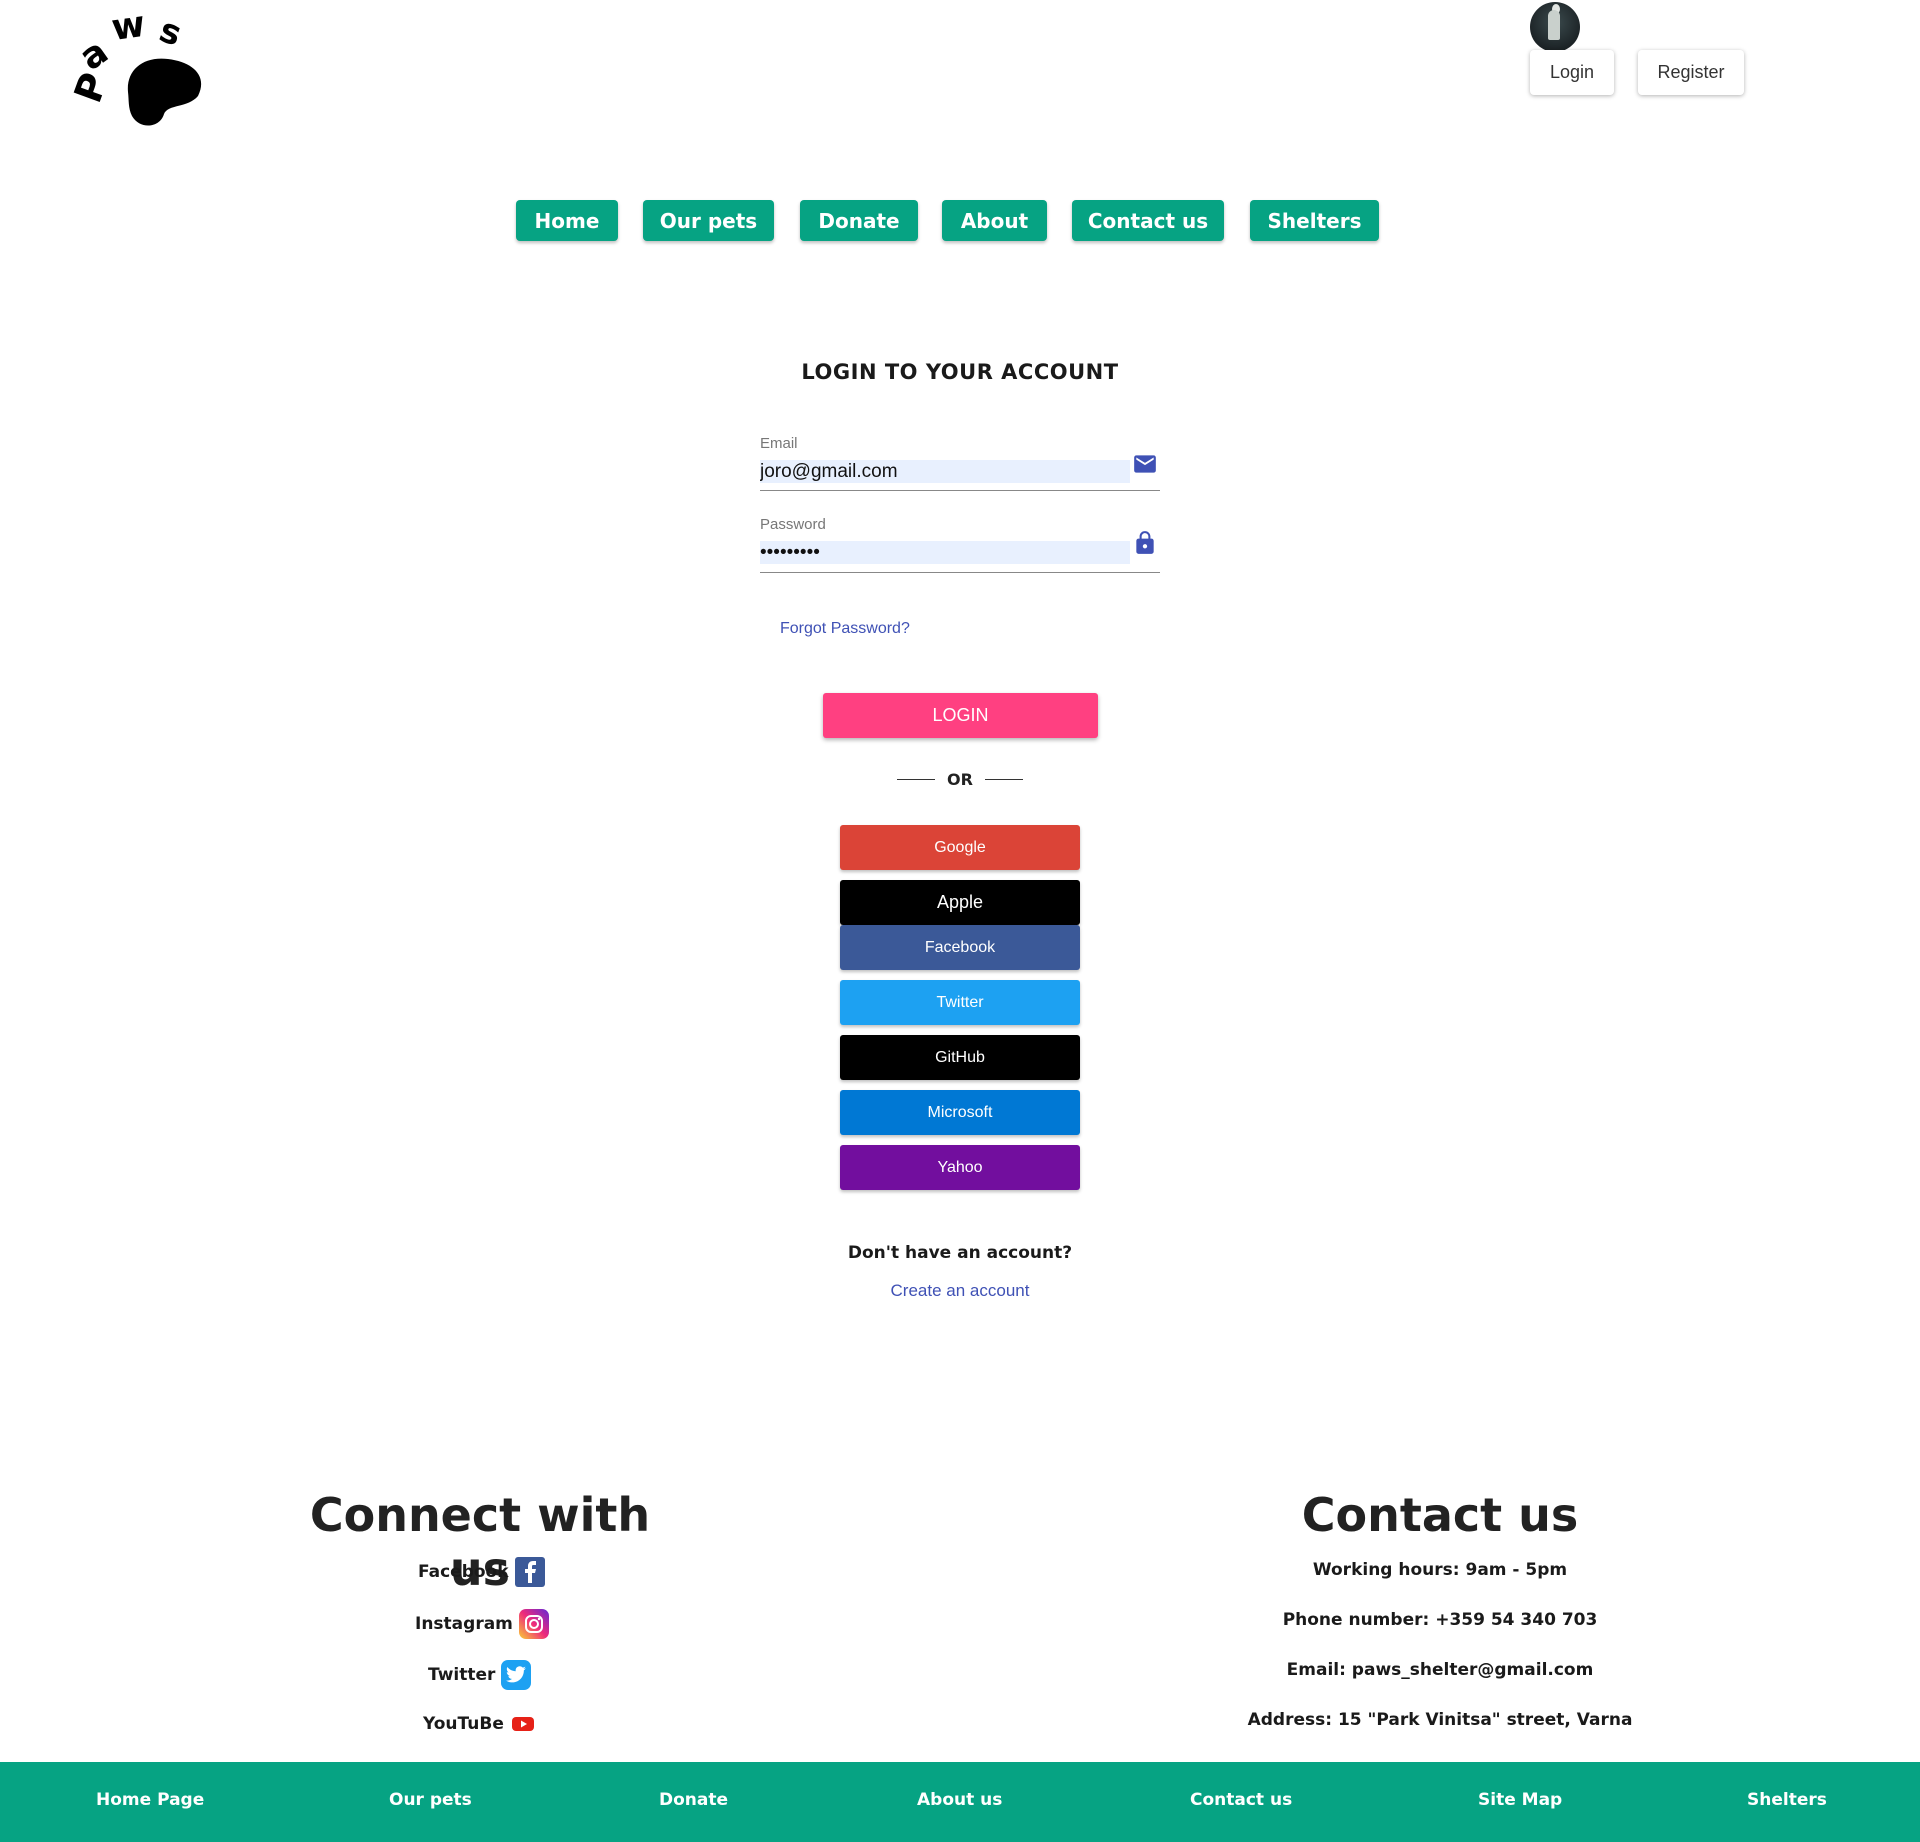 The width and height of the screenshot is (1920, 1842). Describe the element at coordinates (793, 524) in the screenshot. I see `password-label: Password` at that location.